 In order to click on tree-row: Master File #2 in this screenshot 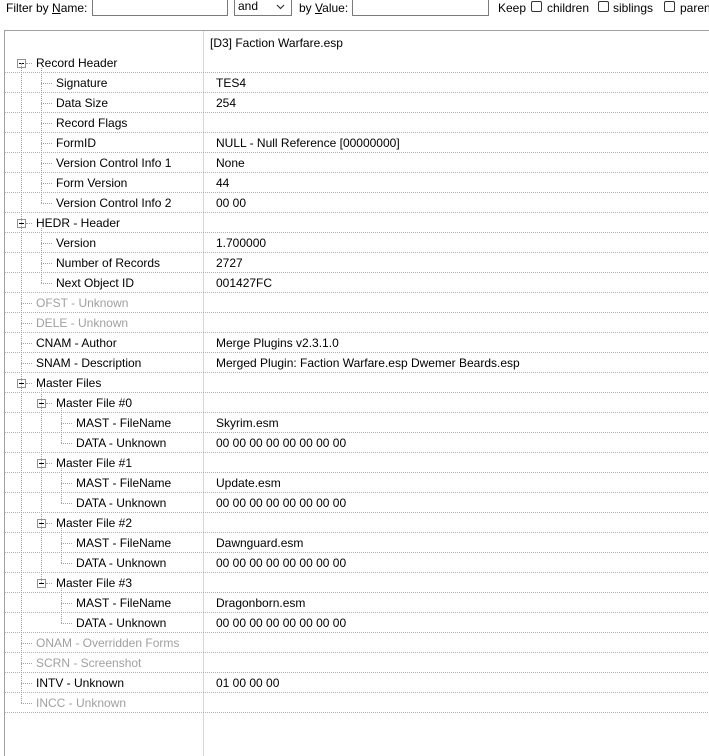, I will do `click(357, 523)`.